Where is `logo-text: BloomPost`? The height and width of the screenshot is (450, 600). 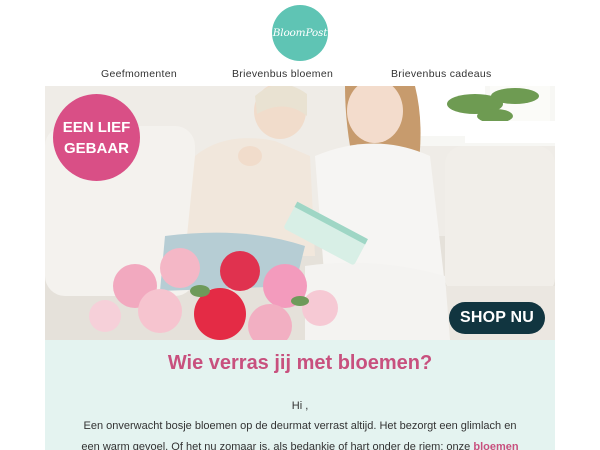
logo-text: BloomPost is located at coordinates (300, 33).